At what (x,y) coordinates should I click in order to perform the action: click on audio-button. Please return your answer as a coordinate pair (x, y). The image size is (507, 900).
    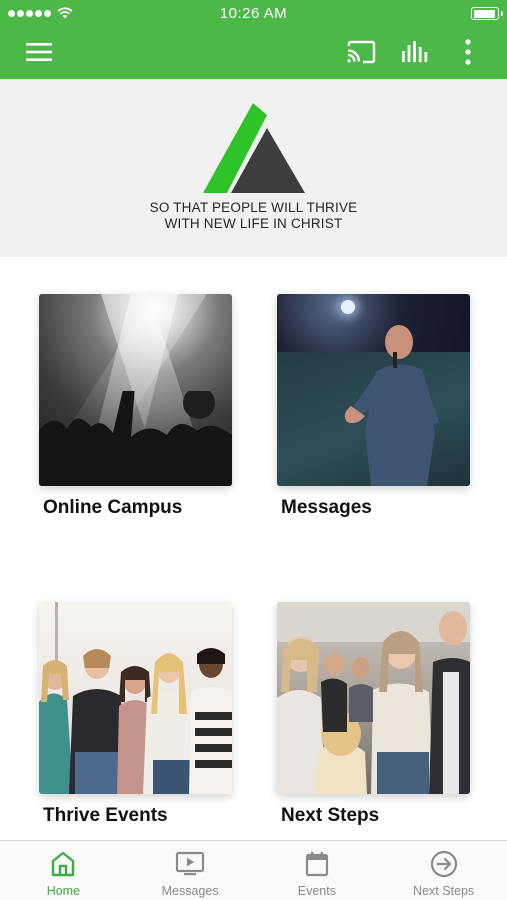
    Looking at the image, I should click on (415, 52).